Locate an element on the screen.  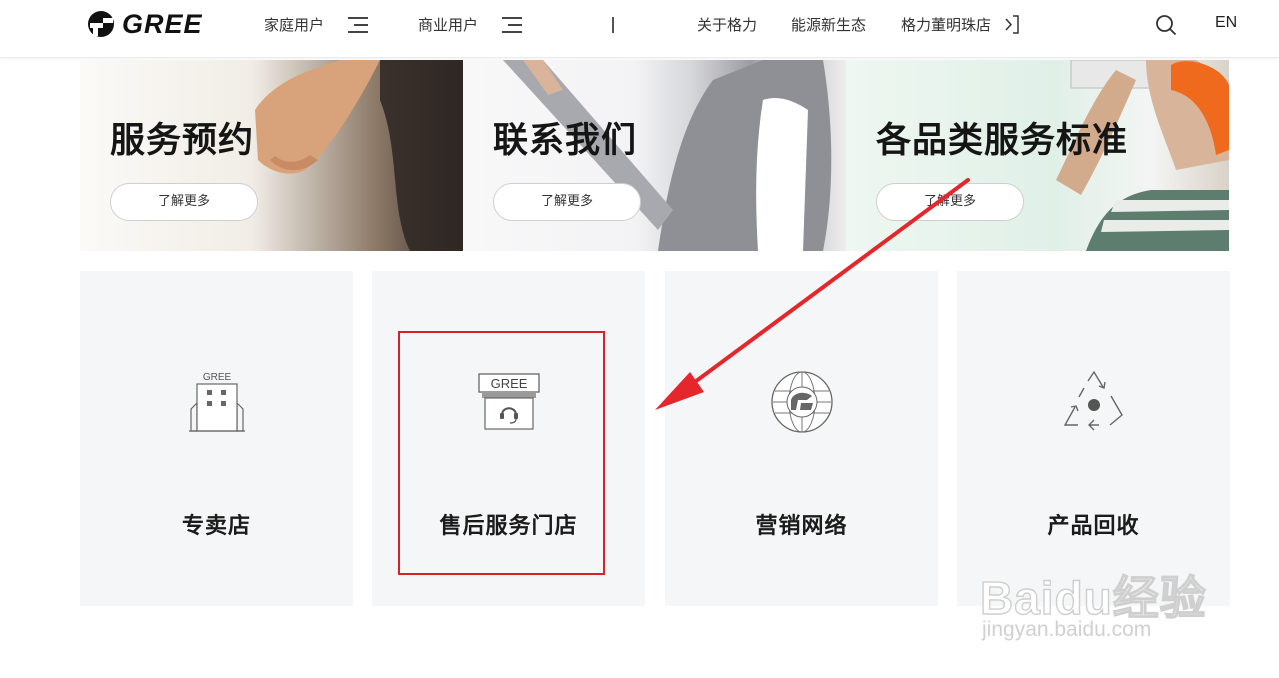
card-flagship-store: GREE 专卖店 is located at coordinates (216, 438).